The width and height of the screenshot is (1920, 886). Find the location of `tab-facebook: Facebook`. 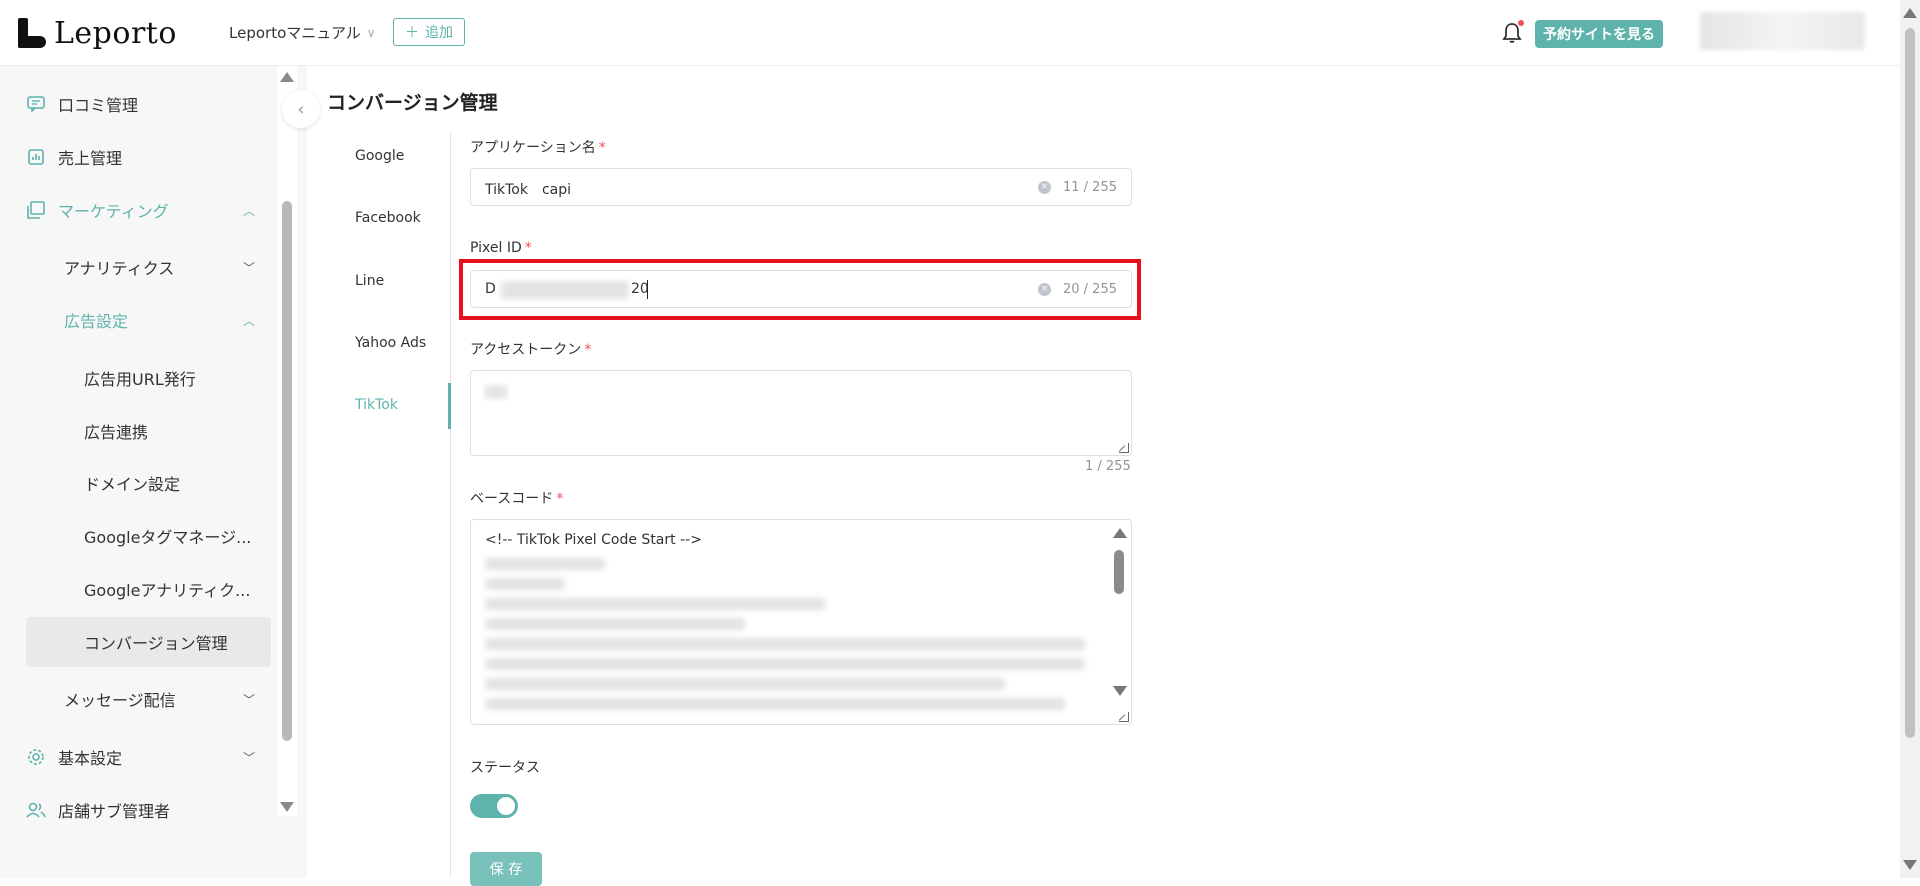

tab-facebook: Facebook is located at coordinates (388, 218).